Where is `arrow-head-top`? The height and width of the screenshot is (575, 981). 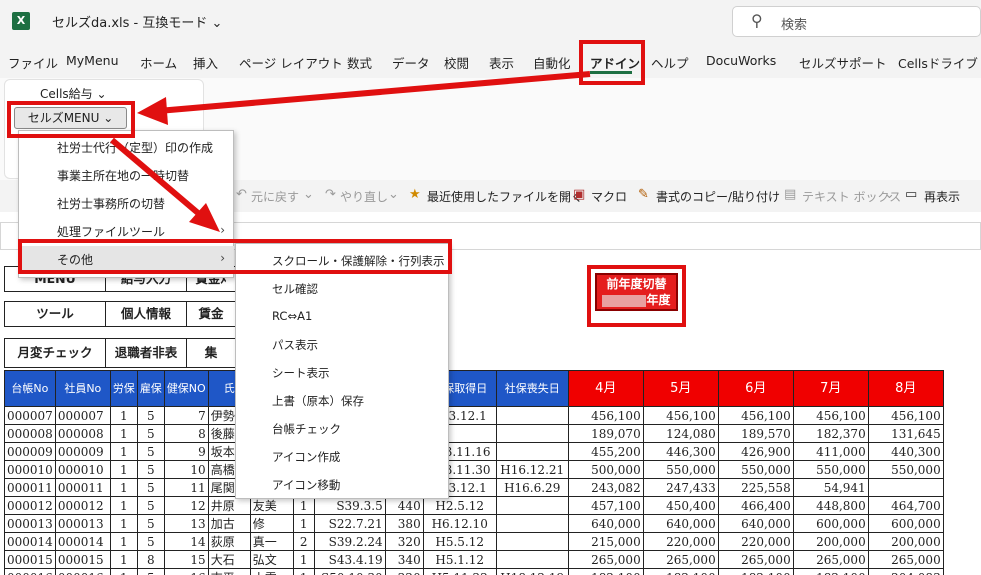
arrow-head-top is located at coordinates (152, 111).